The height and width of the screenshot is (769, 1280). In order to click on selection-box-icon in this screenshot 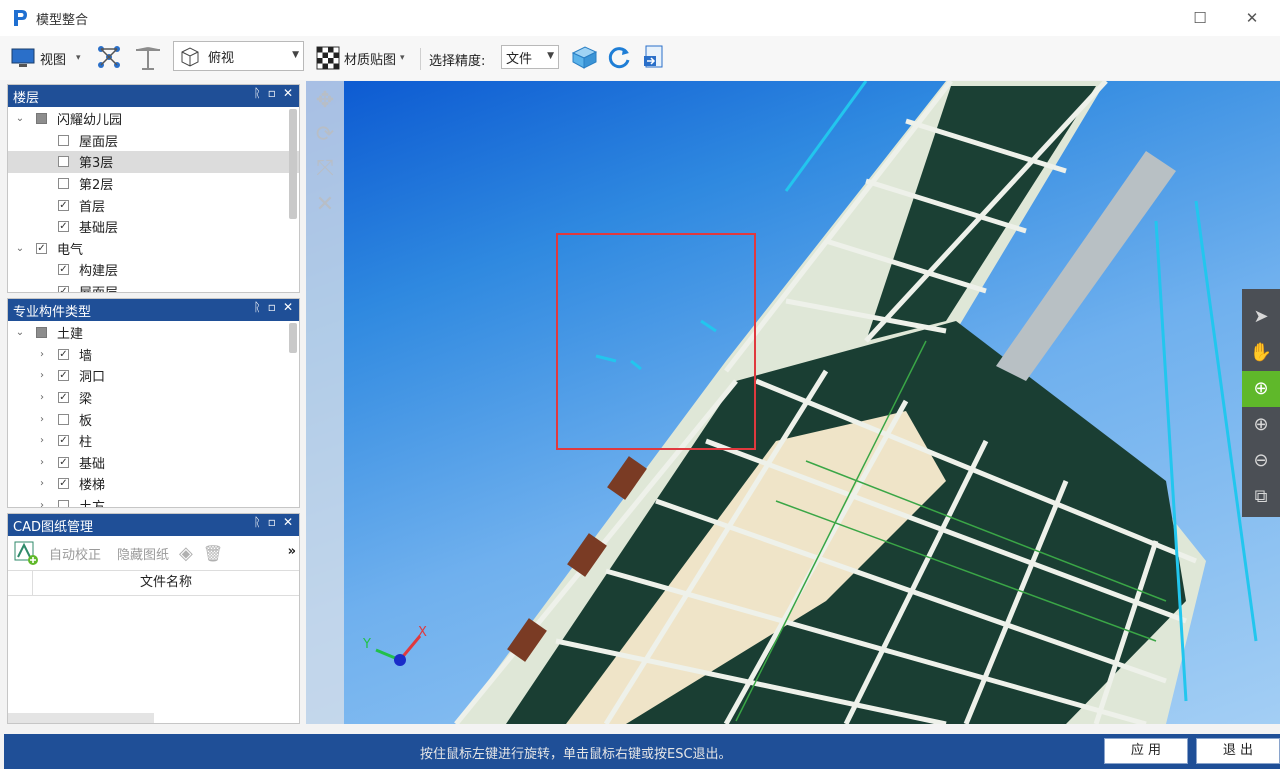, I will do `click(584, 57)`.